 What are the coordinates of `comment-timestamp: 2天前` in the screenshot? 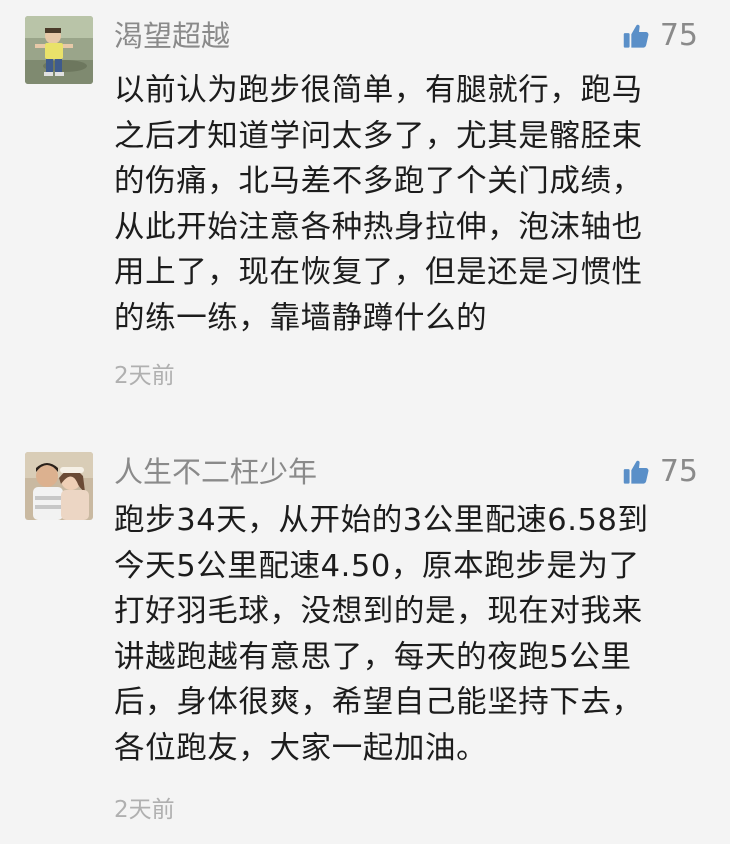 It's located at (144, 810).